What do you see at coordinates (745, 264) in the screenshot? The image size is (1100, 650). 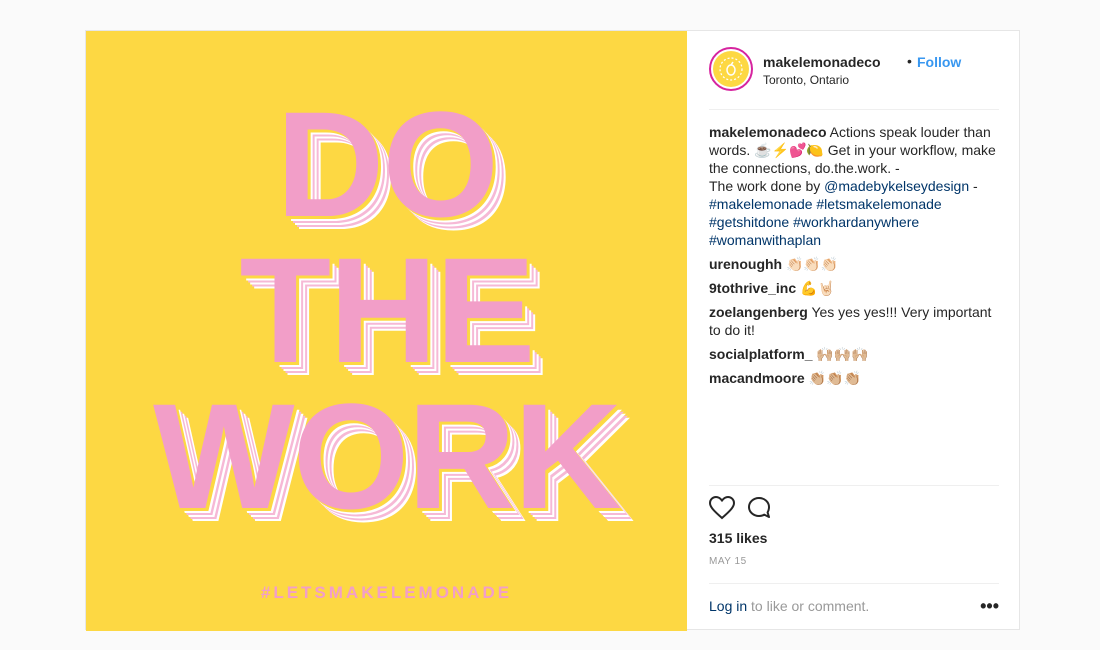 I see `comment-username: urenoughh` at bounding box center [745, 264].